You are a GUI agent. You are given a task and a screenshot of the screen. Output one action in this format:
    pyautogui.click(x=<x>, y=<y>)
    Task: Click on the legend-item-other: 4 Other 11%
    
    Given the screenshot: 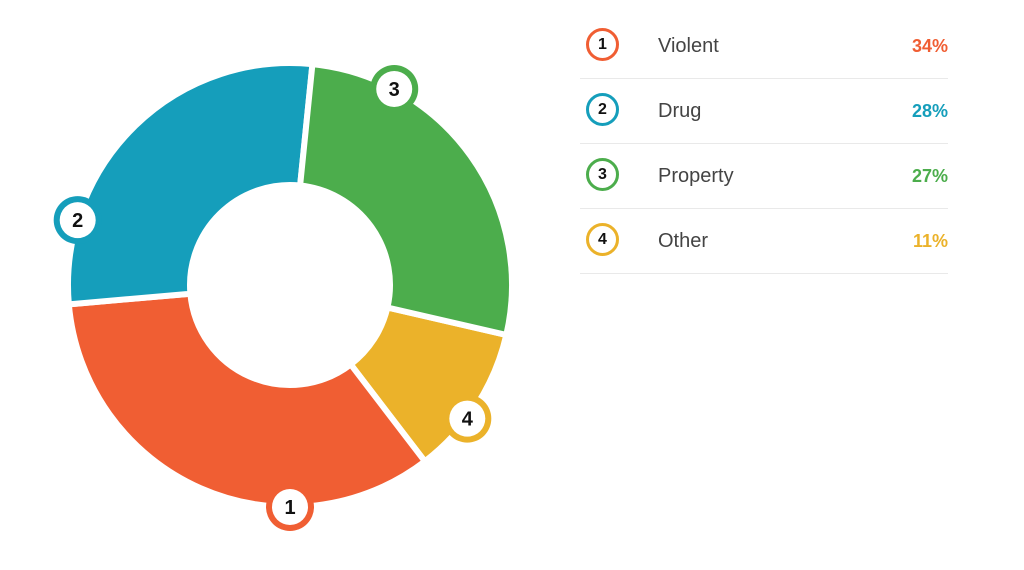 What is the action you would take?
    pyautogui.click(x=764, y=241)
    